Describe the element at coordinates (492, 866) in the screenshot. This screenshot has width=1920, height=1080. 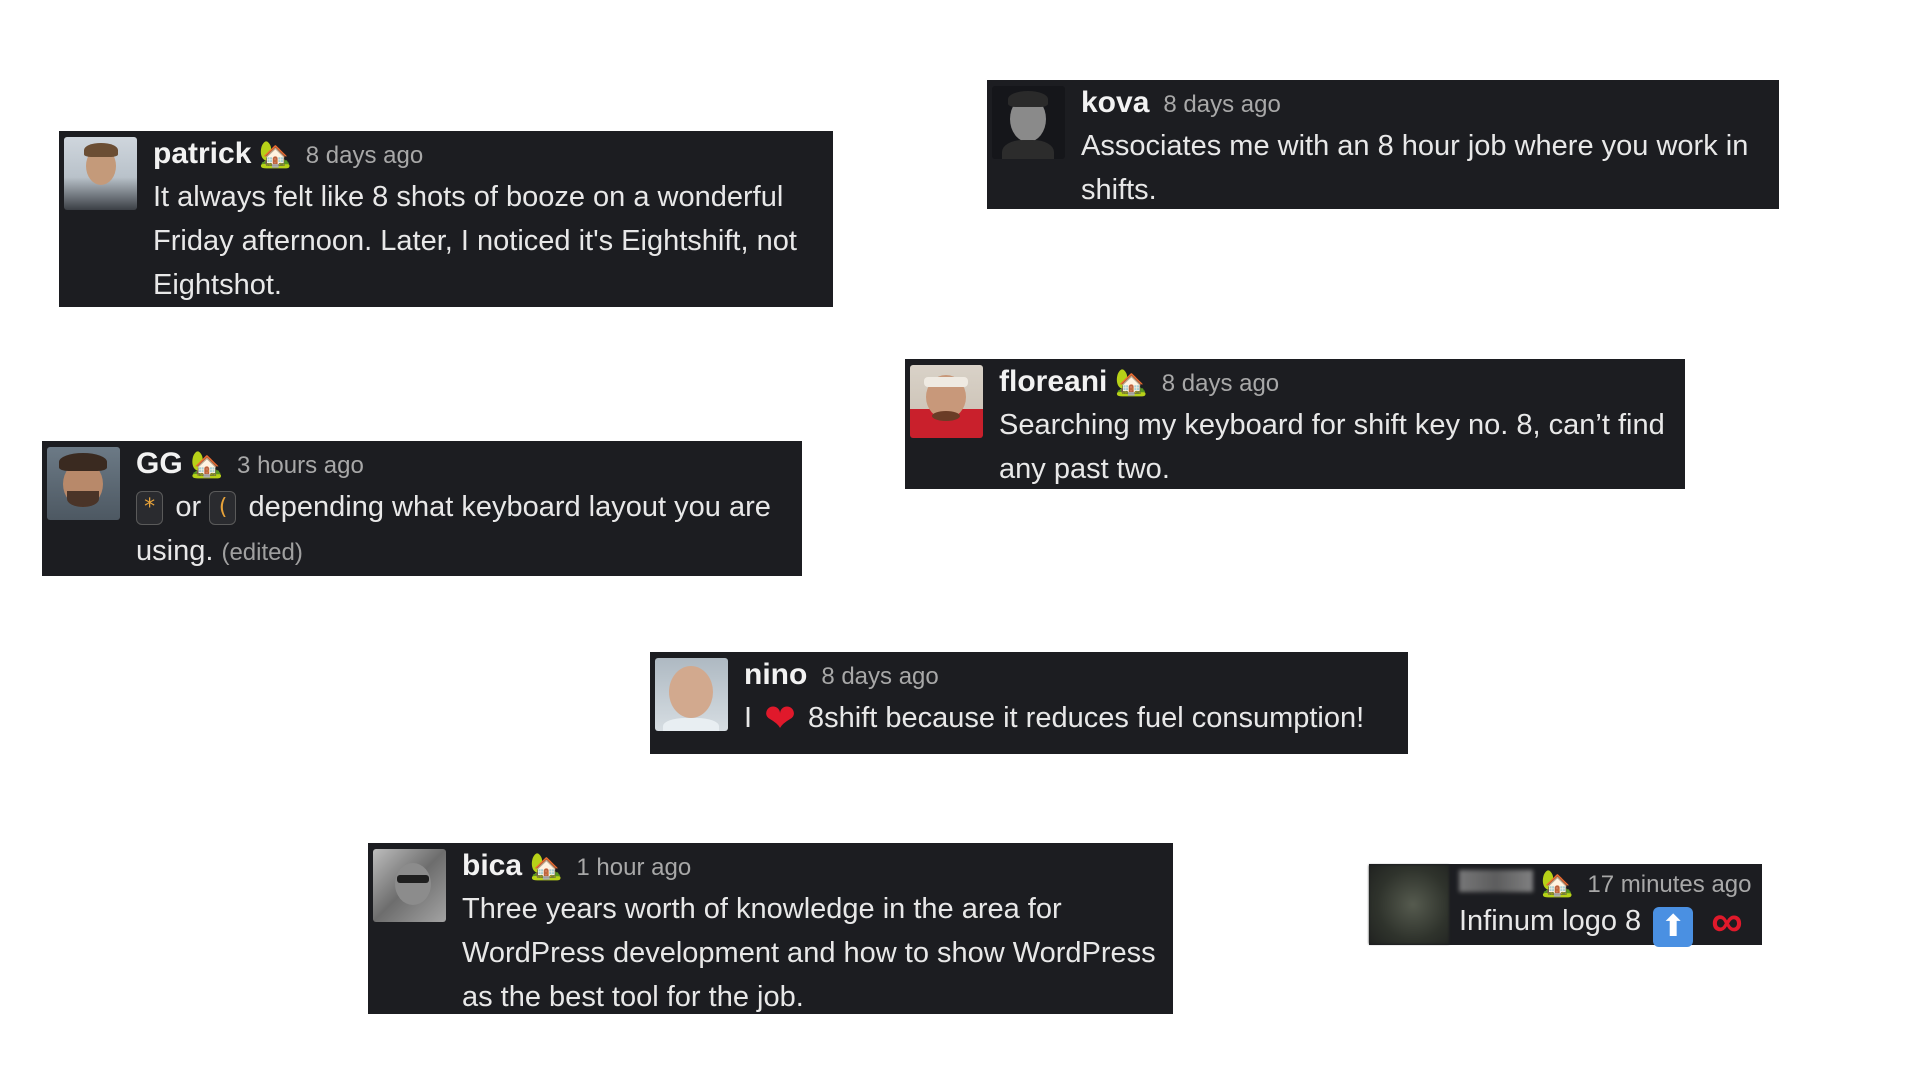
I see `username: bica` at that location.